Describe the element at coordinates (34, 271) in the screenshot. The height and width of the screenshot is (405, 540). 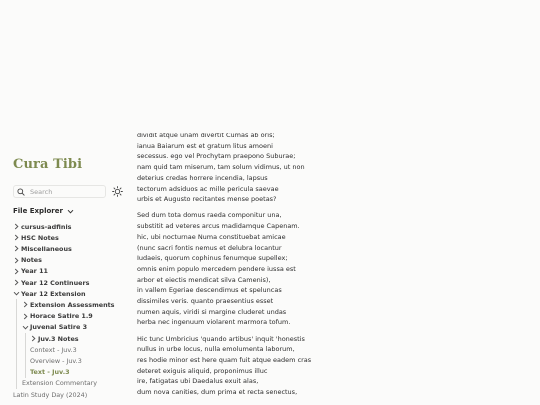
I see `tree-item-label: Year 11` at that location.